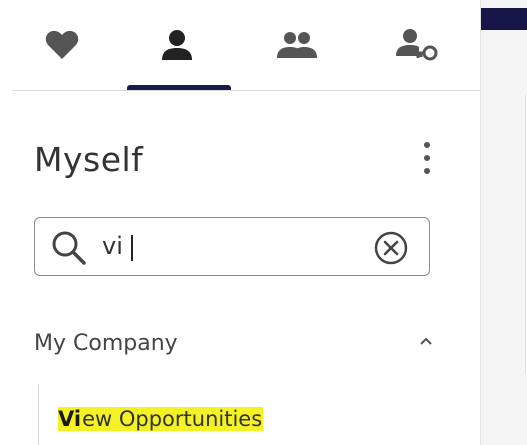 This screenshot has height=445, width=527. I want to click on tab-team, so click(297, 45).